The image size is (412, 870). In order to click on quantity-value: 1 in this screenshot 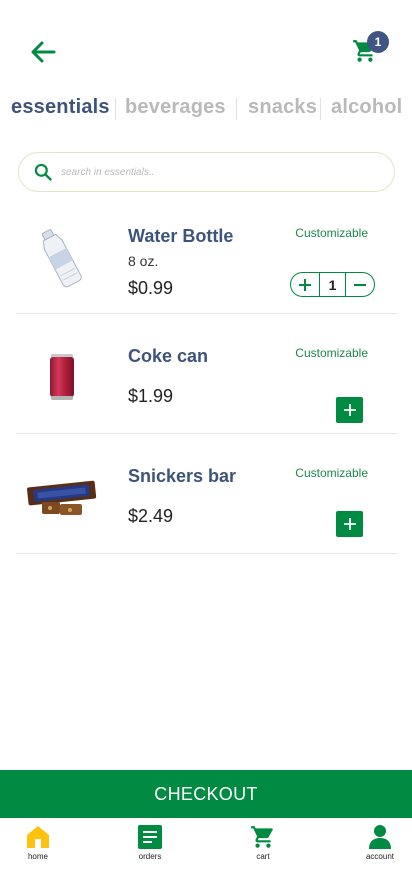, I will do `click(332, 284)`.